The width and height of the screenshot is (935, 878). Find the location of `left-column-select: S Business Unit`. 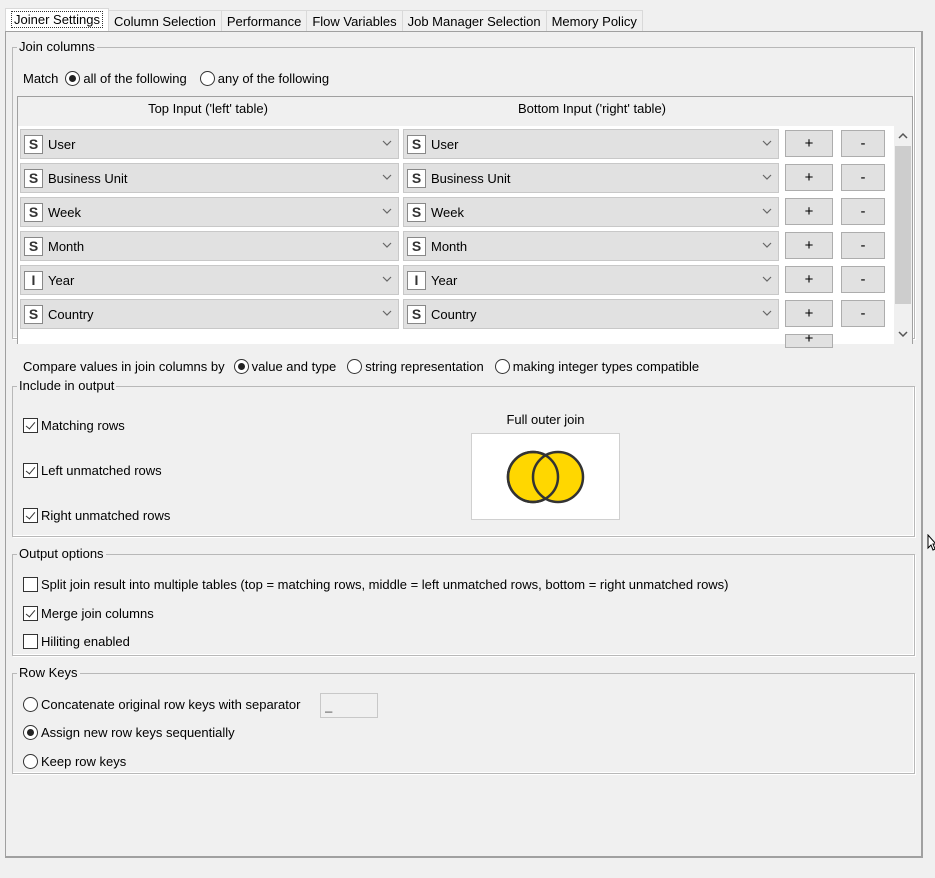

left-column-select: S Business Unit is located at coordinates (209, 178).